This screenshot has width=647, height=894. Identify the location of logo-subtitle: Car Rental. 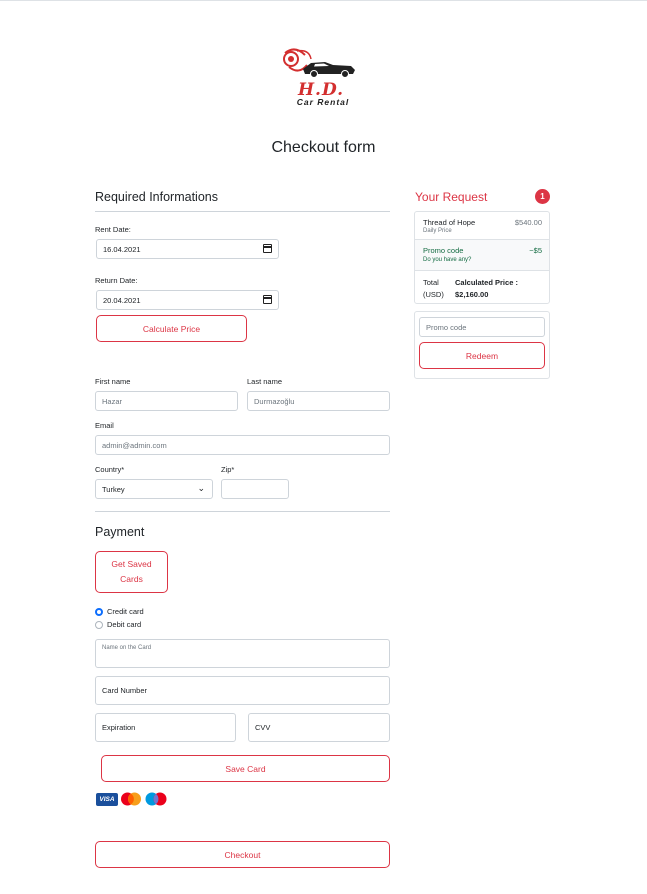
(323, 102).